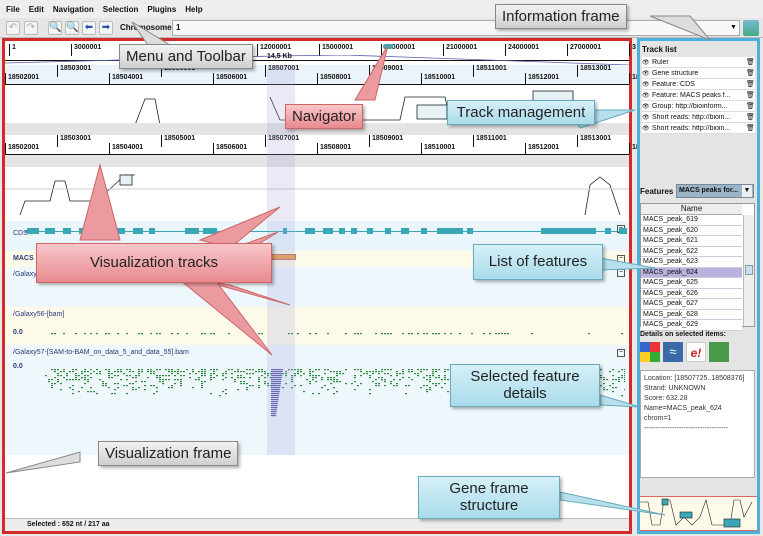  What do you see at coordinates (650, 352) in the screenshot?
I see `google-icon` at bounding box center [650, 352].